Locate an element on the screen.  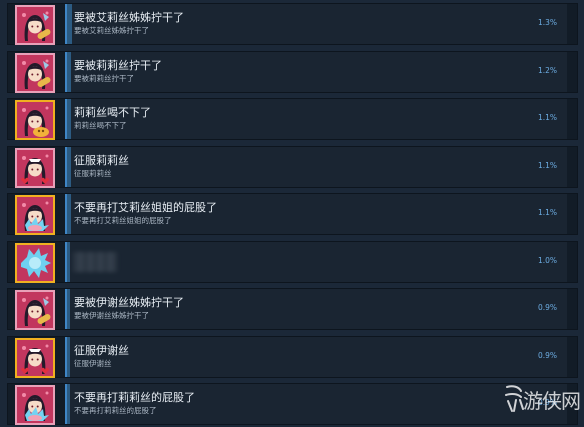
achievement-row: 征服莉莉丝 征服莉莉丝 1.1% is located at coordinates (292, 166).